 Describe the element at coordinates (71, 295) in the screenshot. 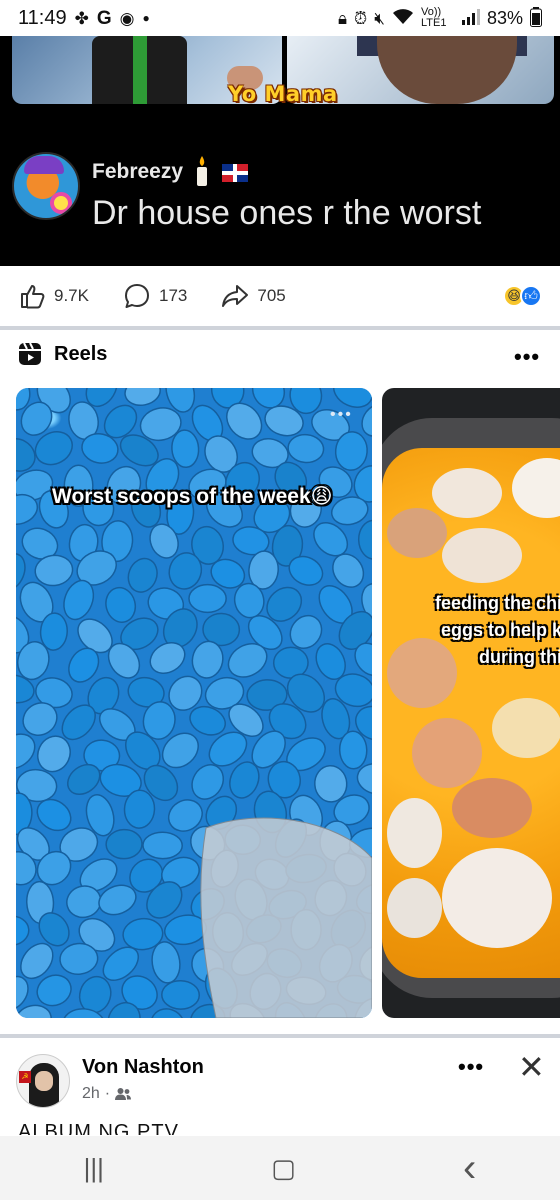

I see `like-count: 9.7K` at that location.